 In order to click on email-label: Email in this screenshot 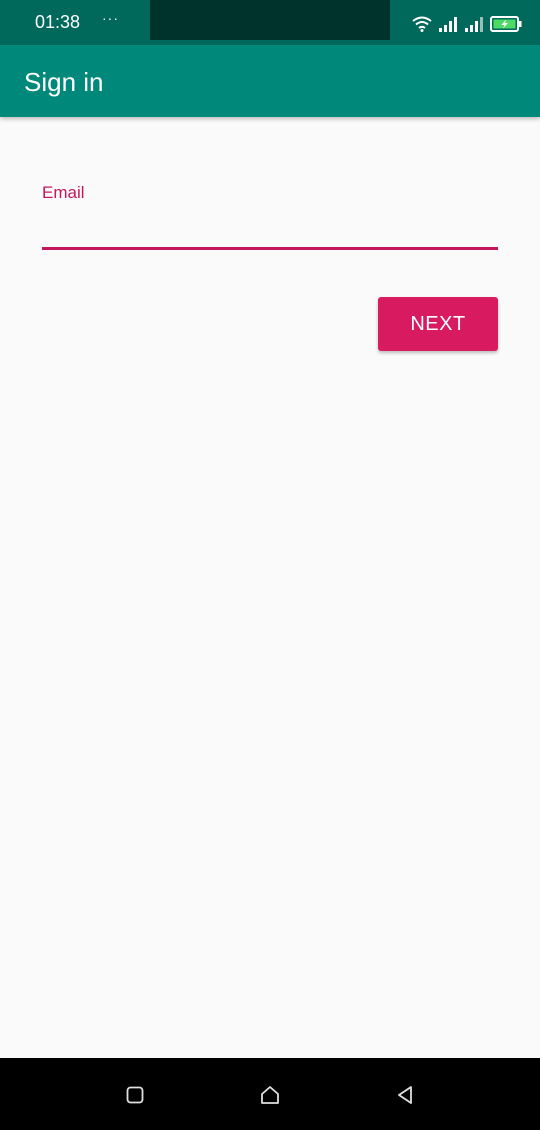, I will do `click(63, 192)`.